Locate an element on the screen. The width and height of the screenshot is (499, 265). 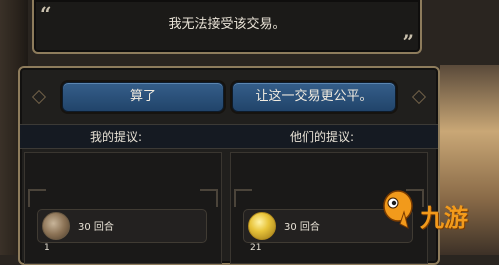
cancel-button: 算了 is located at coordinates (143, 97).